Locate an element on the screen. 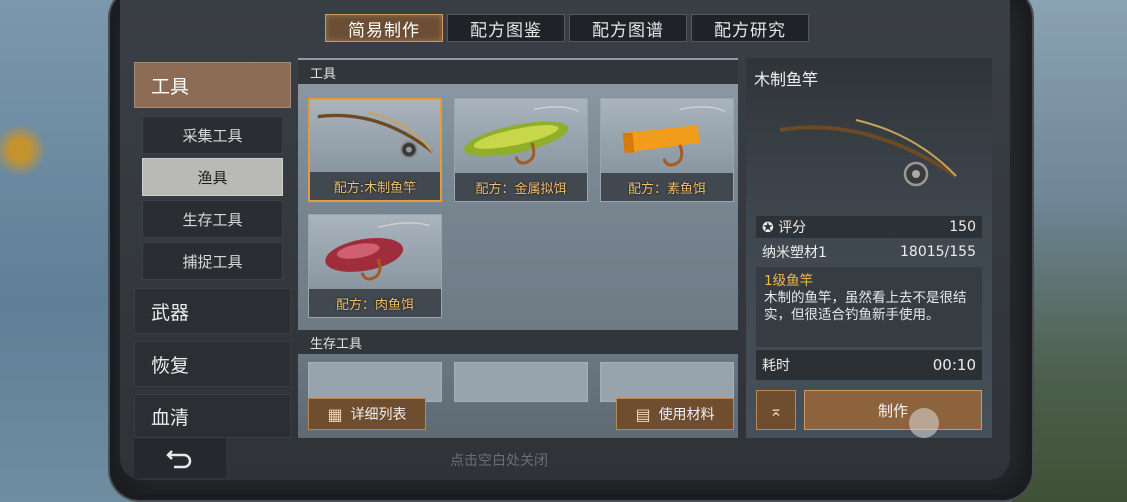  detail-list-button: ▦ 详细列表 is located at coordinates (367, 414).